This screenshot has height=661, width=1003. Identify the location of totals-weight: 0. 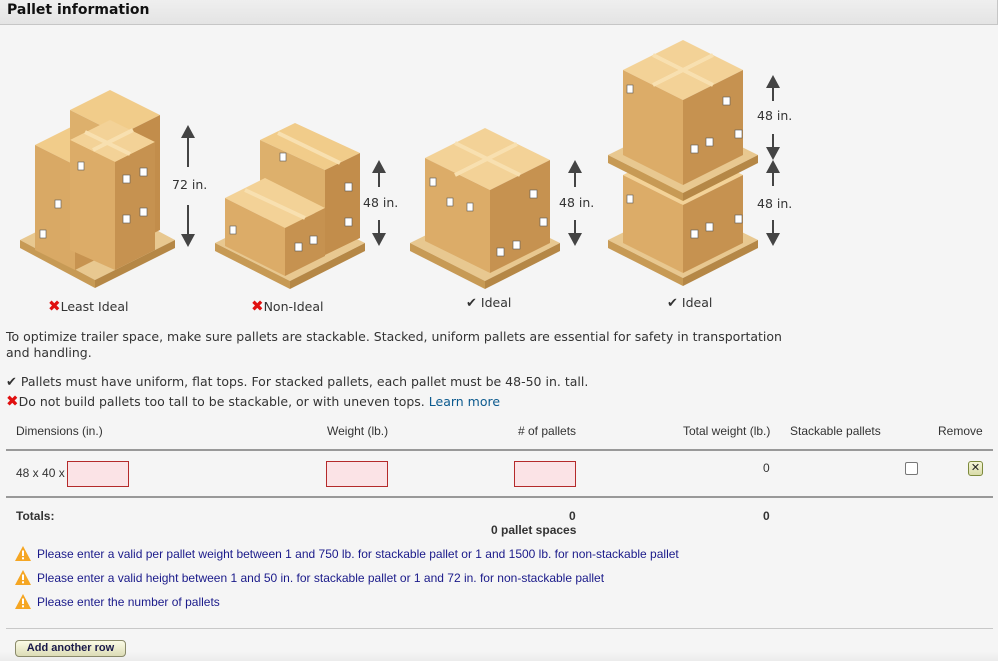
(766, 516).